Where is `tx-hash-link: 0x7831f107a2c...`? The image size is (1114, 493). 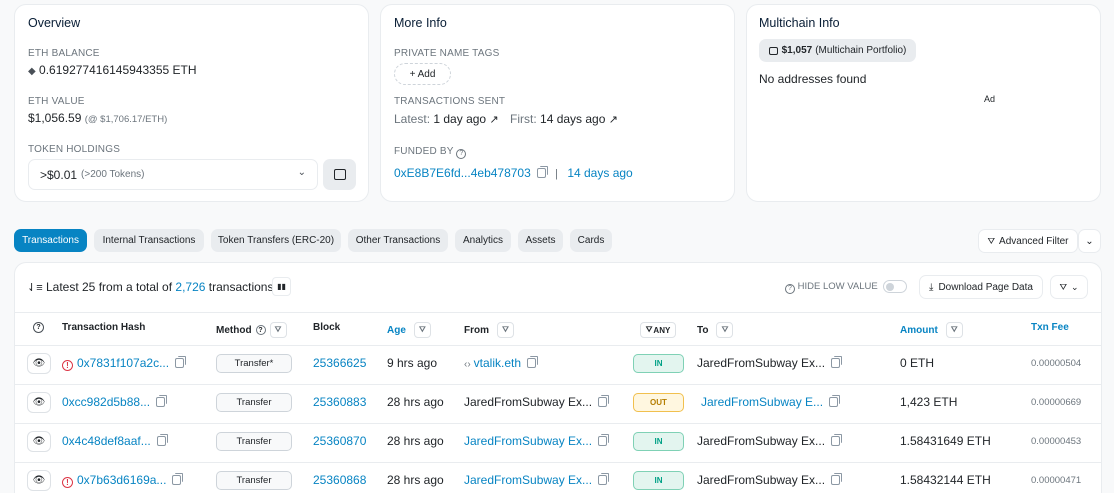 tx-hash-link: 0x7831f107a2c... is located at coordinates (123, 363).